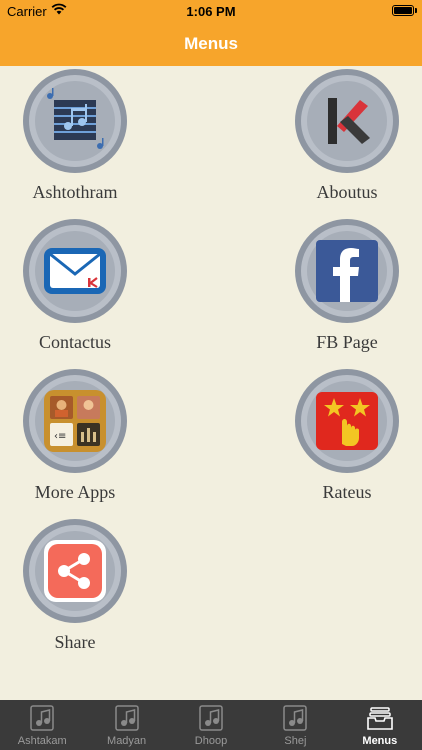 This screenshot has height=750, width=422. I want to click on tab-menus: Menus, so click(380, 725).